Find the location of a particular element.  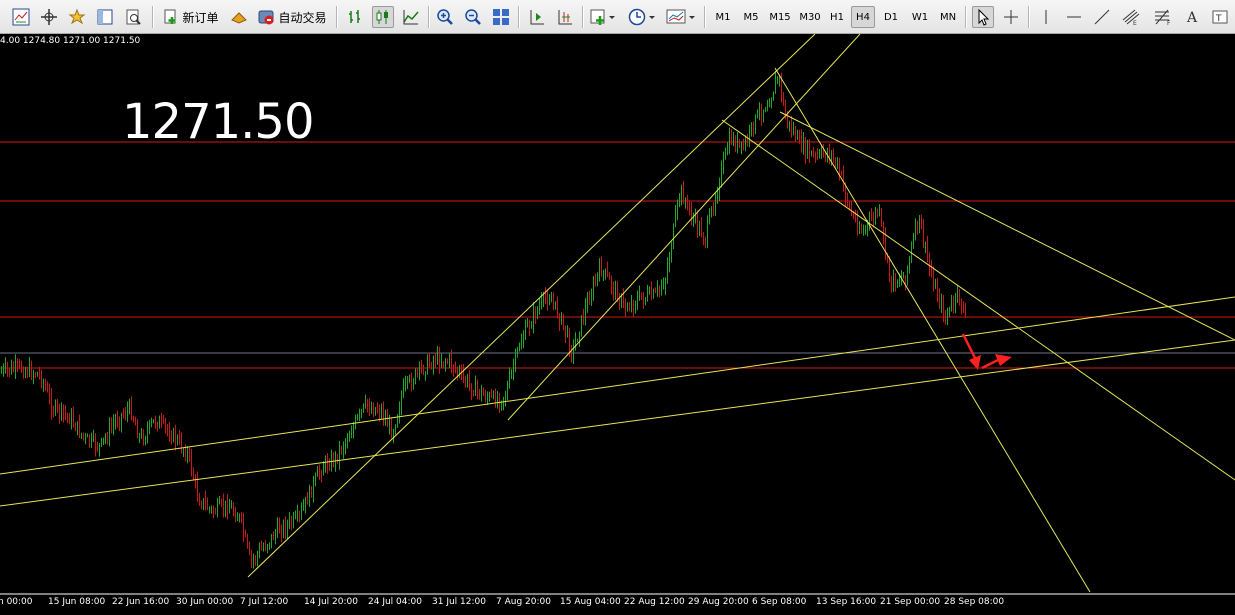

navigator-icon is located at coordinates (105, 17).